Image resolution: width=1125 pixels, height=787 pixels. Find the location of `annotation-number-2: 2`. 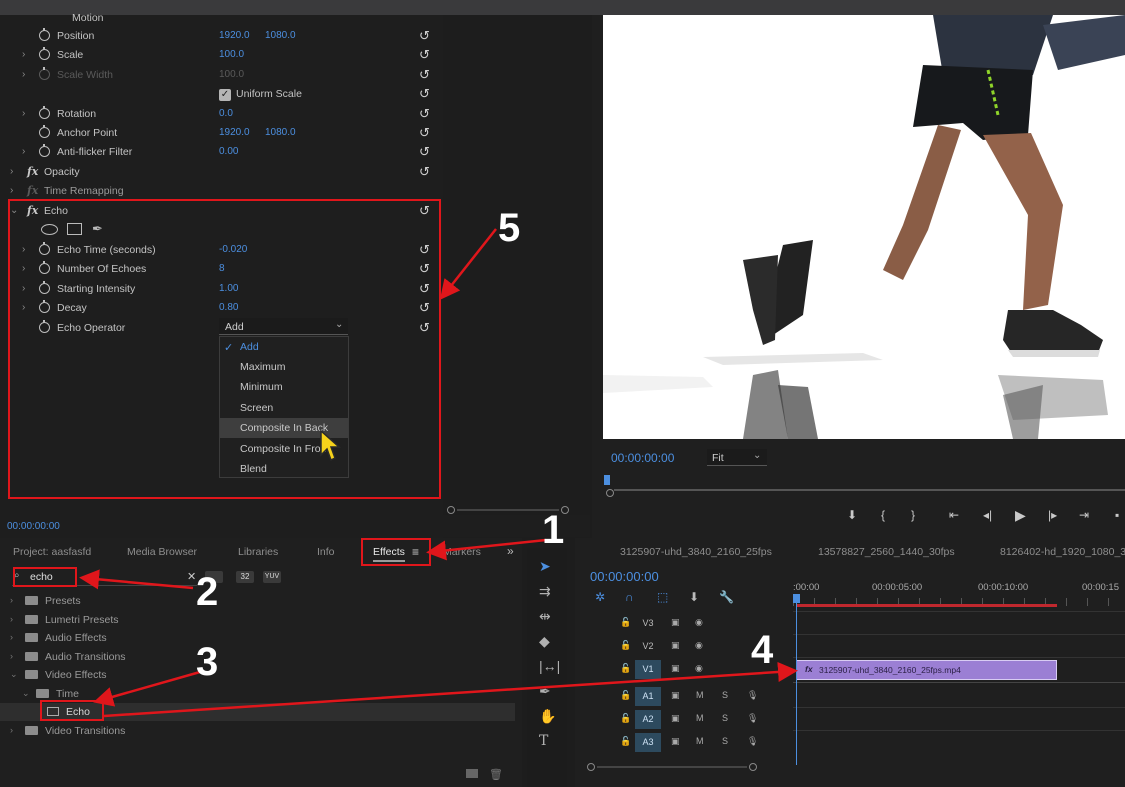

annotation-number-2: 2 is located at coordinates (207, 592).